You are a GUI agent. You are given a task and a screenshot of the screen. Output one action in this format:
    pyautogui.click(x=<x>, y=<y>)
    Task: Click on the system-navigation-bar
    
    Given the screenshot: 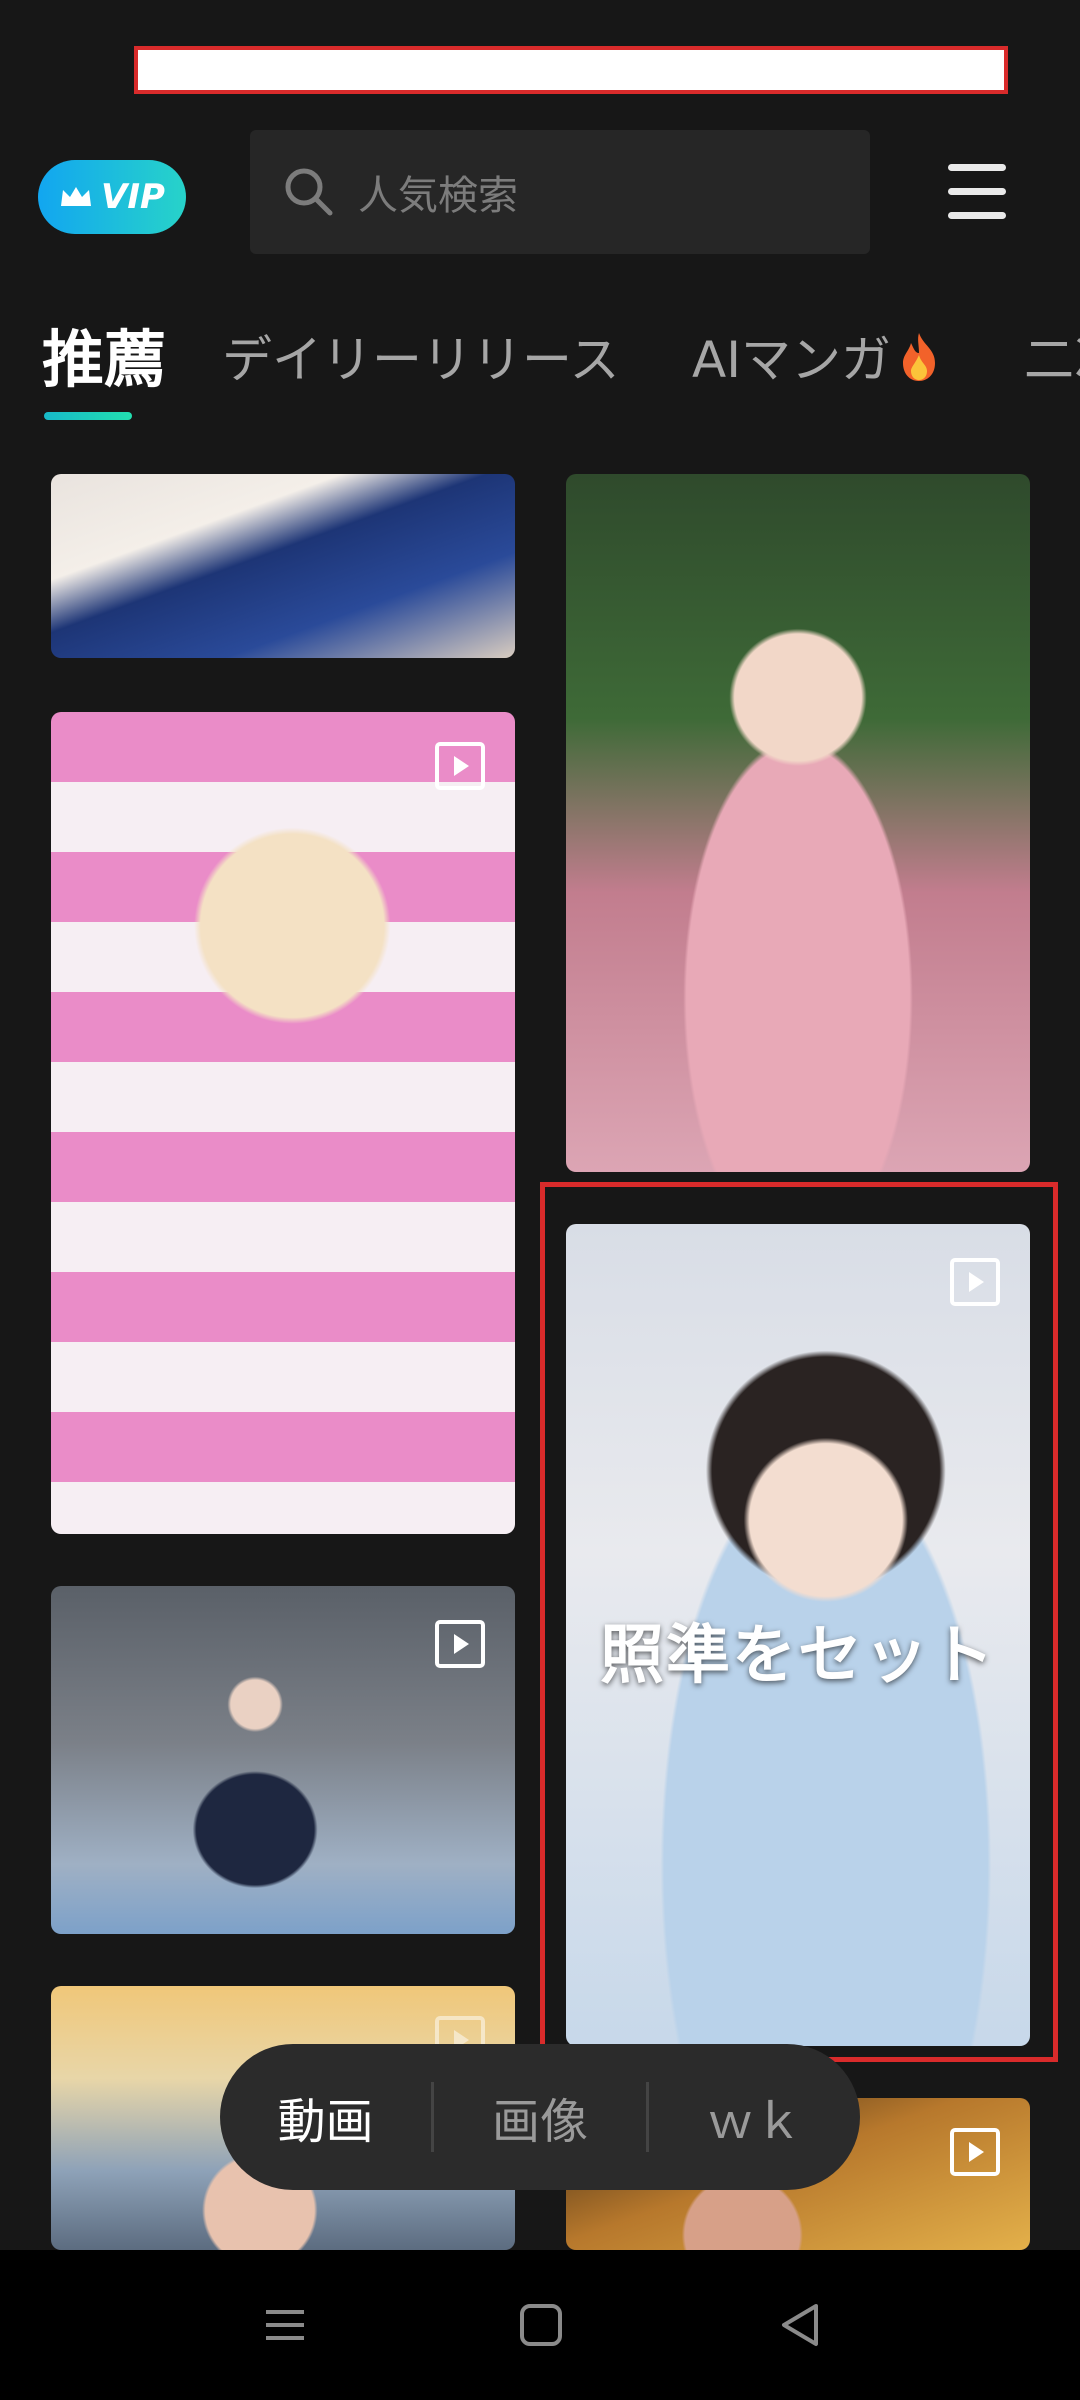 What is the action you would take?
    pyautogui.click(x=540, y=2325)
    